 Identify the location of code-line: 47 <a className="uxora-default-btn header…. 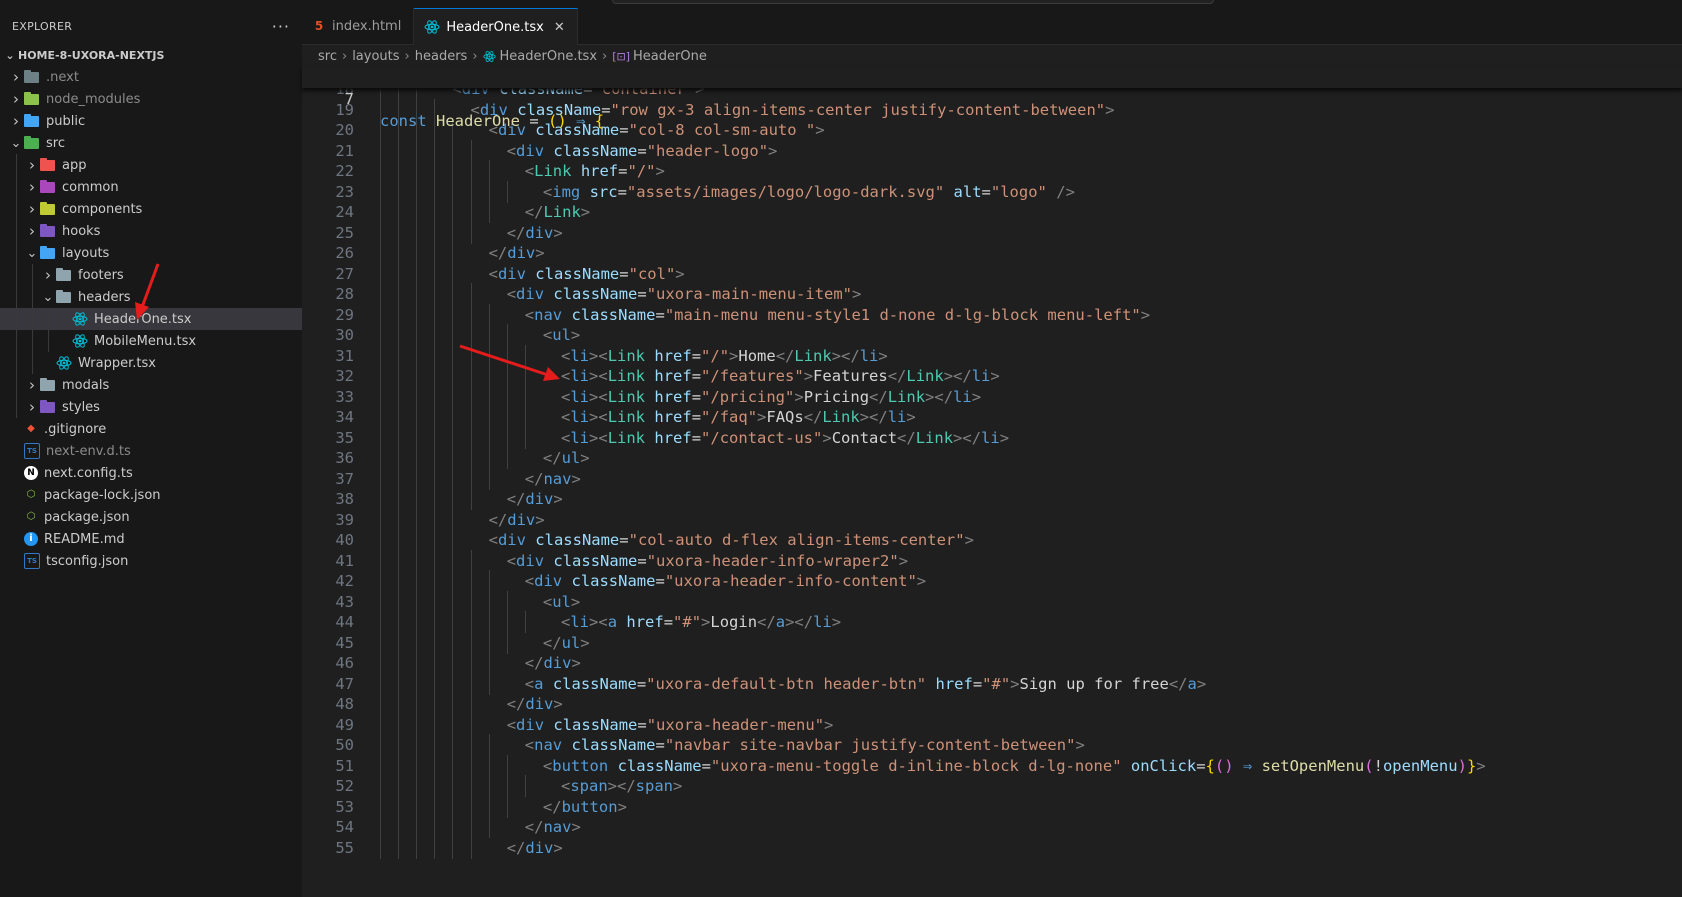
(992, 683).